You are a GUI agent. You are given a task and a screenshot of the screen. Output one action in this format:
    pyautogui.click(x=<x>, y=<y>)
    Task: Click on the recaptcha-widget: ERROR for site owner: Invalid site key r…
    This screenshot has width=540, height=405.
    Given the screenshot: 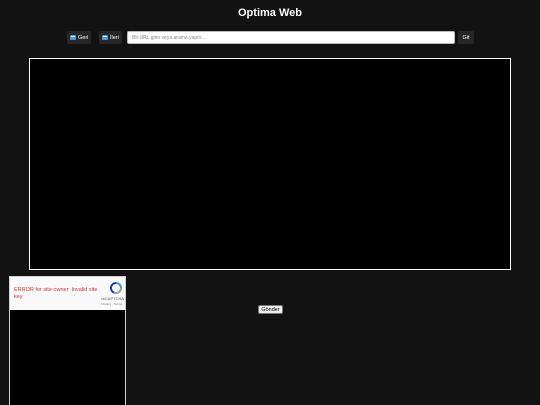 What is the action you would take?
    pyautogui.click(x=67, y=340)
    